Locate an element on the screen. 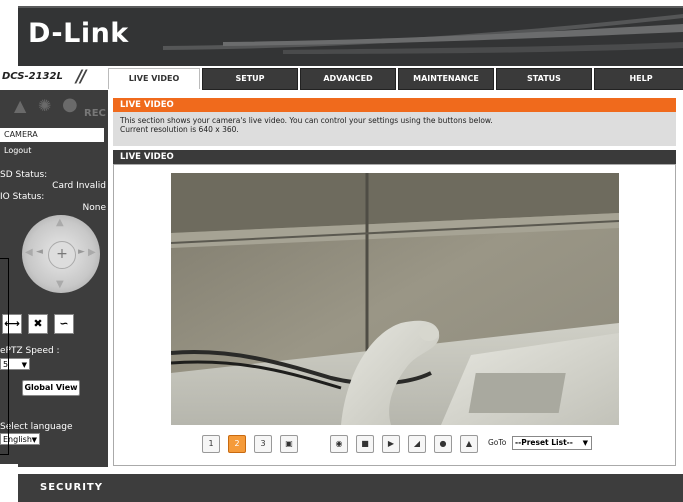 The height and width of the screenshot is (502, 683). d-link-logo: D-Link is located at coordinates (78, 33).